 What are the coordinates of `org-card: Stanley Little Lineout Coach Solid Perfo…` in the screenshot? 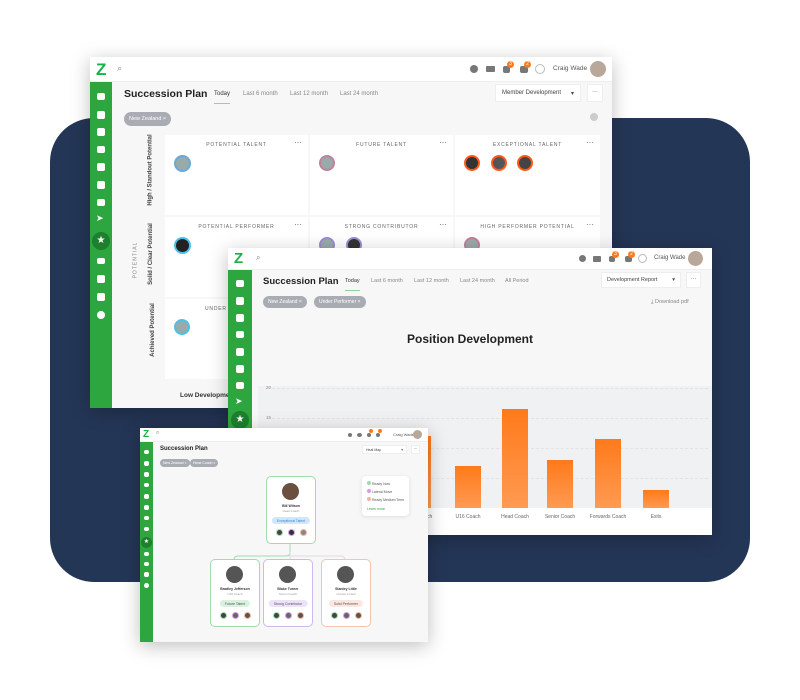 It's located at (346, 593).